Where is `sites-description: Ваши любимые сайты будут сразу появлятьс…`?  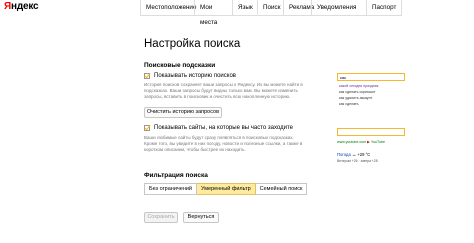 sites-description: Ваши любимые сайты будут сразу появлятьс… is located at coordinates (223, 143).